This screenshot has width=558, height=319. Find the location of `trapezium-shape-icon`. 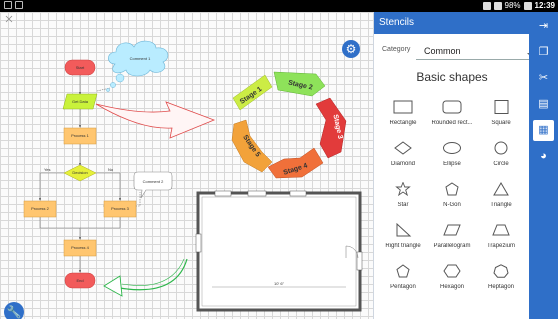

trapezium-shape-icon is located at coordinates (501, 230).